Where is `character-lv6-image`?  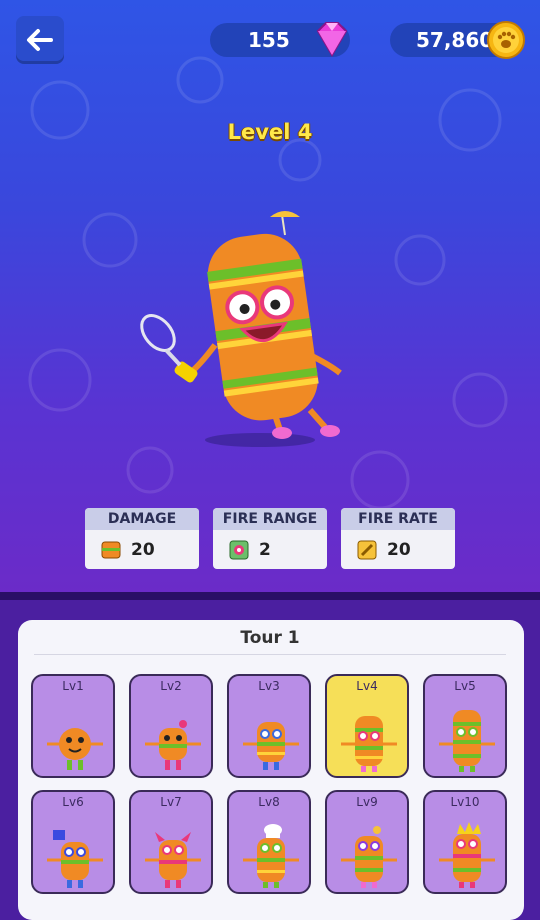 character-lv6-image is located at coordinates (75, 859).